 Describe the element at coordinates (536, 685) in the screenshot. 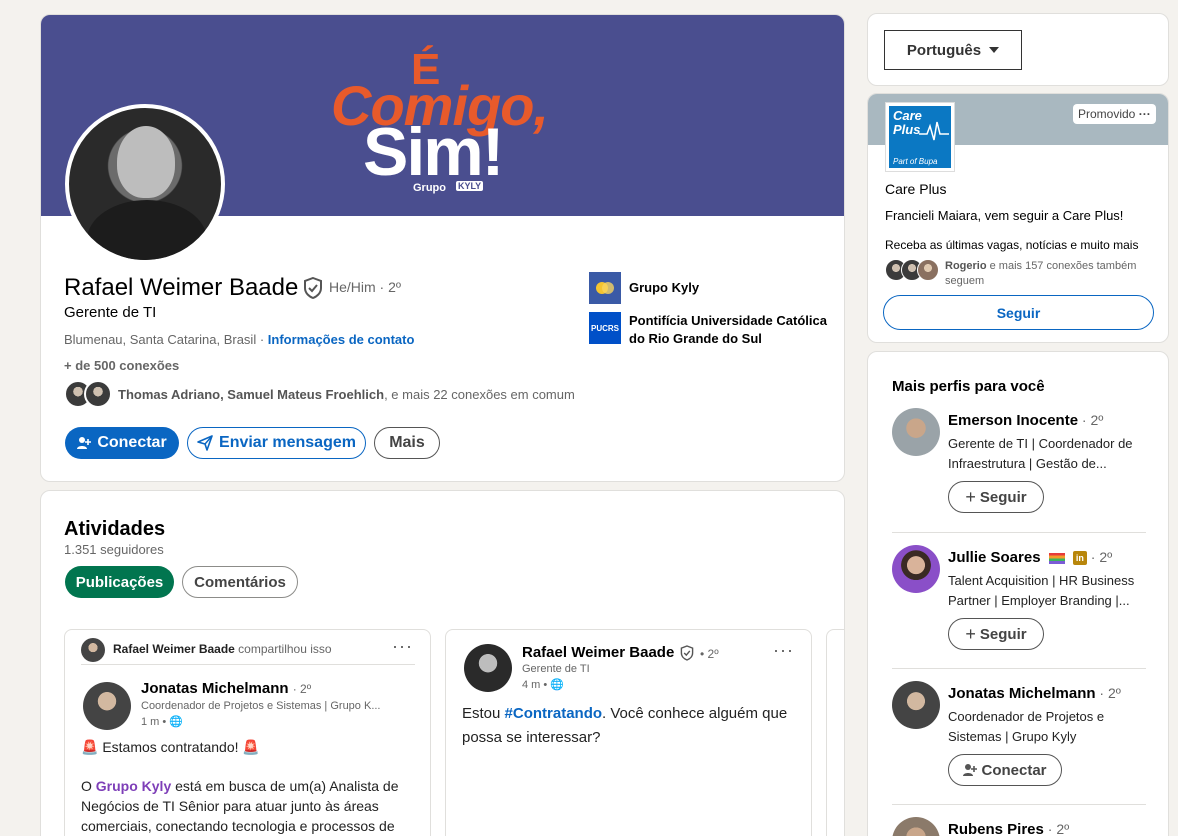

I see `post-time: 4 m •` at that location.